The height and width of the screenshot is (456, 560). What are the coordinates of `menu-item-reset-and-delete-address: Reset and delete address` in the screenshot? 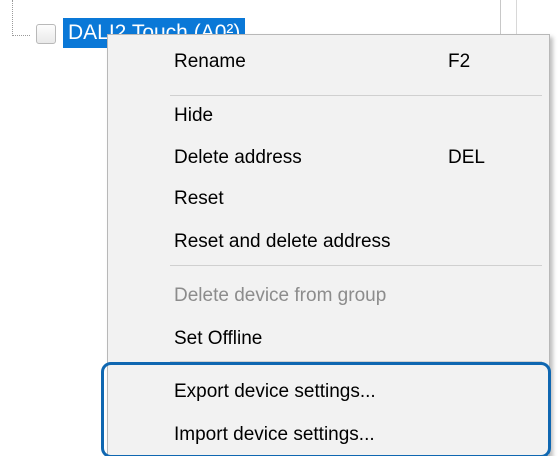 It's located at (328, 242).